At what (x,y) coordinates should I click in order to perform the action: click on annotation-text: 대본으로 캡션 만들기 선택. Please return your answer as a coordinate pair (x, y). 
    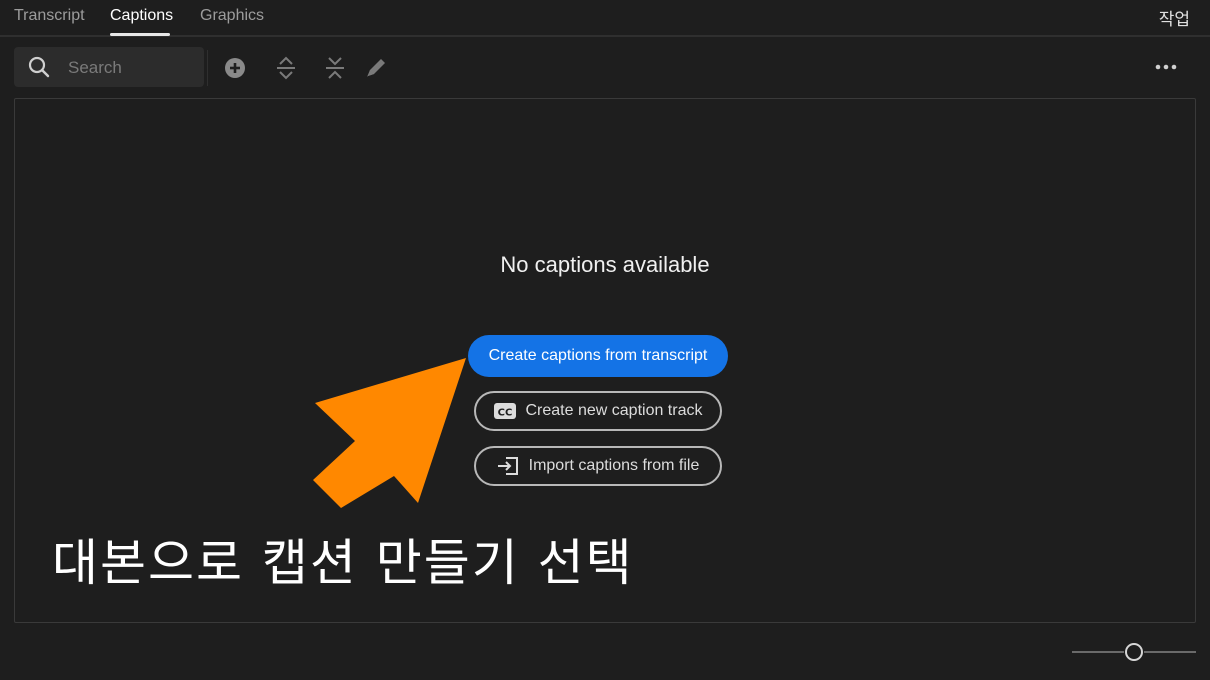
    Looking at the image, I should click on (343, 563).